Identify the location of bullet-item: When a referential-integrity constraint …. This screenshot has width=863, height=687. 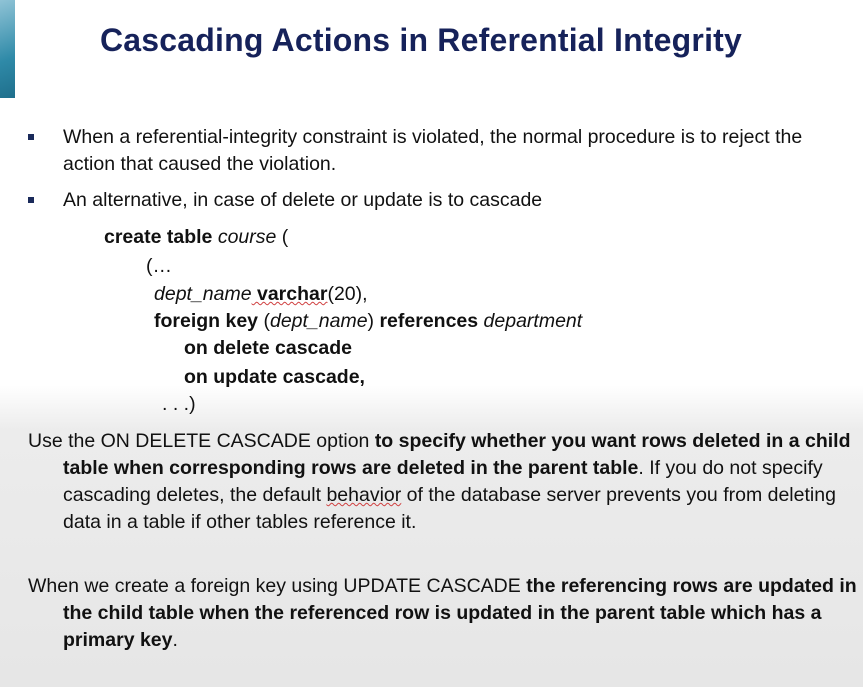
(438, 151).